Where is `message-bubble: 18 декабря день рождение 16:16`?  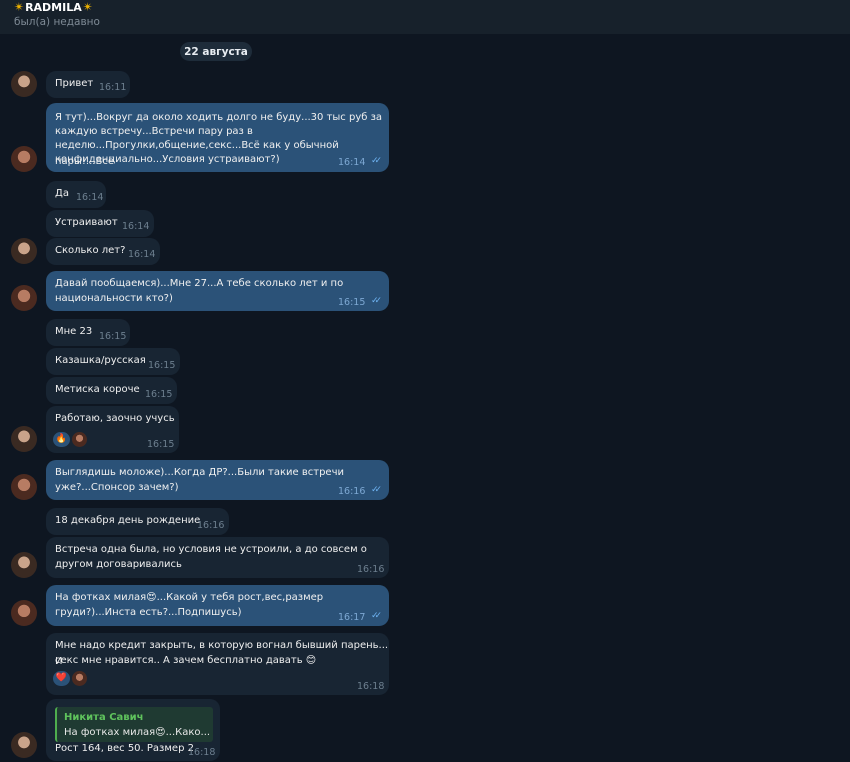
message-bubble: 18 декабря день рождение 16:16 is located at coordinates (137, 521).